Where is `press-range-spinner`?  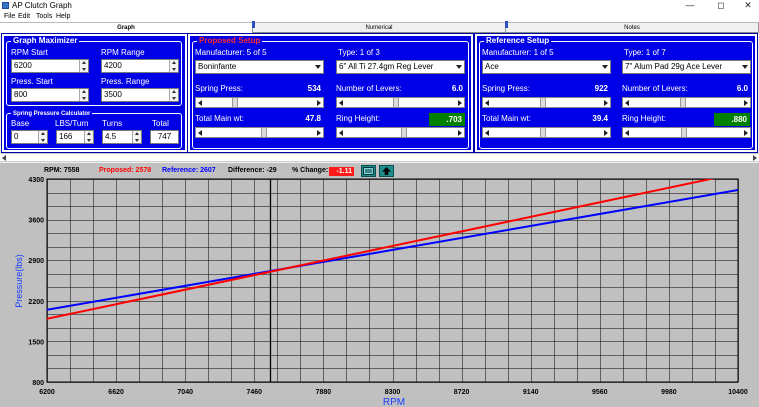
press-range-spinner is located at coordinates (173, 95).